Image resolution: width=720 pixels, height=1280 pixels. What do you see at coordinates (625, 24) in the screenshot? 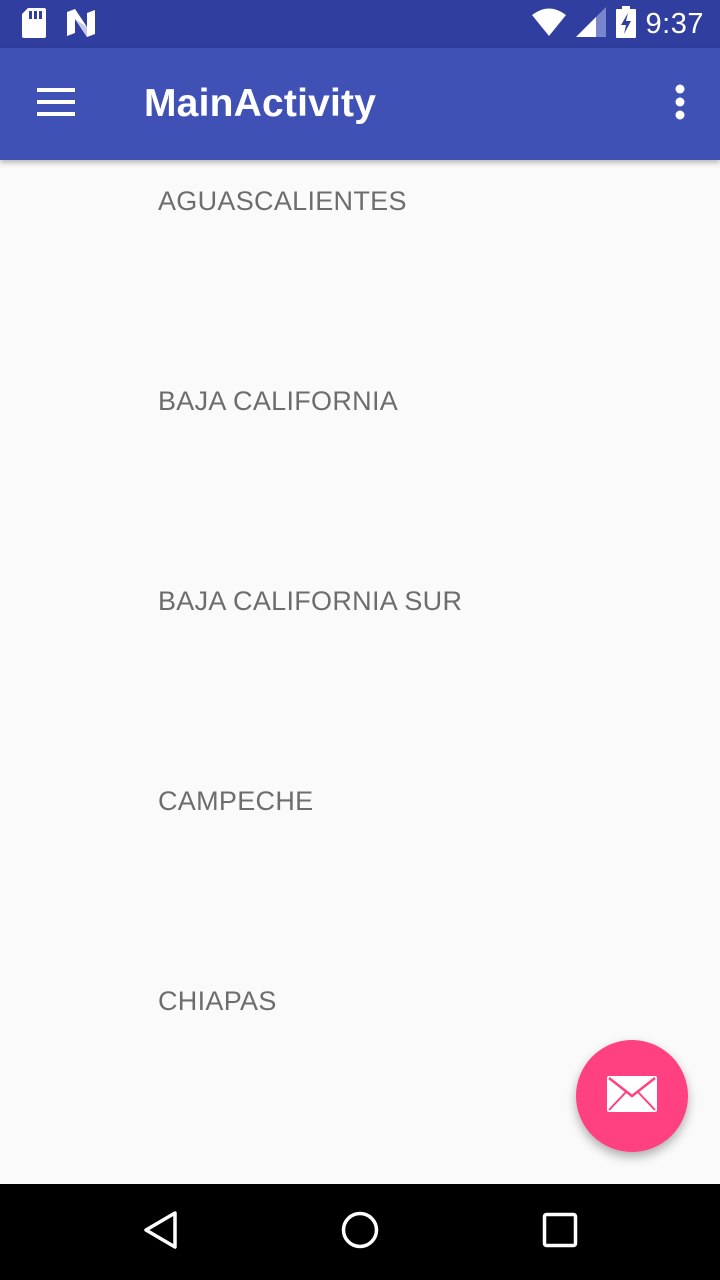
I see `battery-charging-icon` at bounding box center [625, 24].